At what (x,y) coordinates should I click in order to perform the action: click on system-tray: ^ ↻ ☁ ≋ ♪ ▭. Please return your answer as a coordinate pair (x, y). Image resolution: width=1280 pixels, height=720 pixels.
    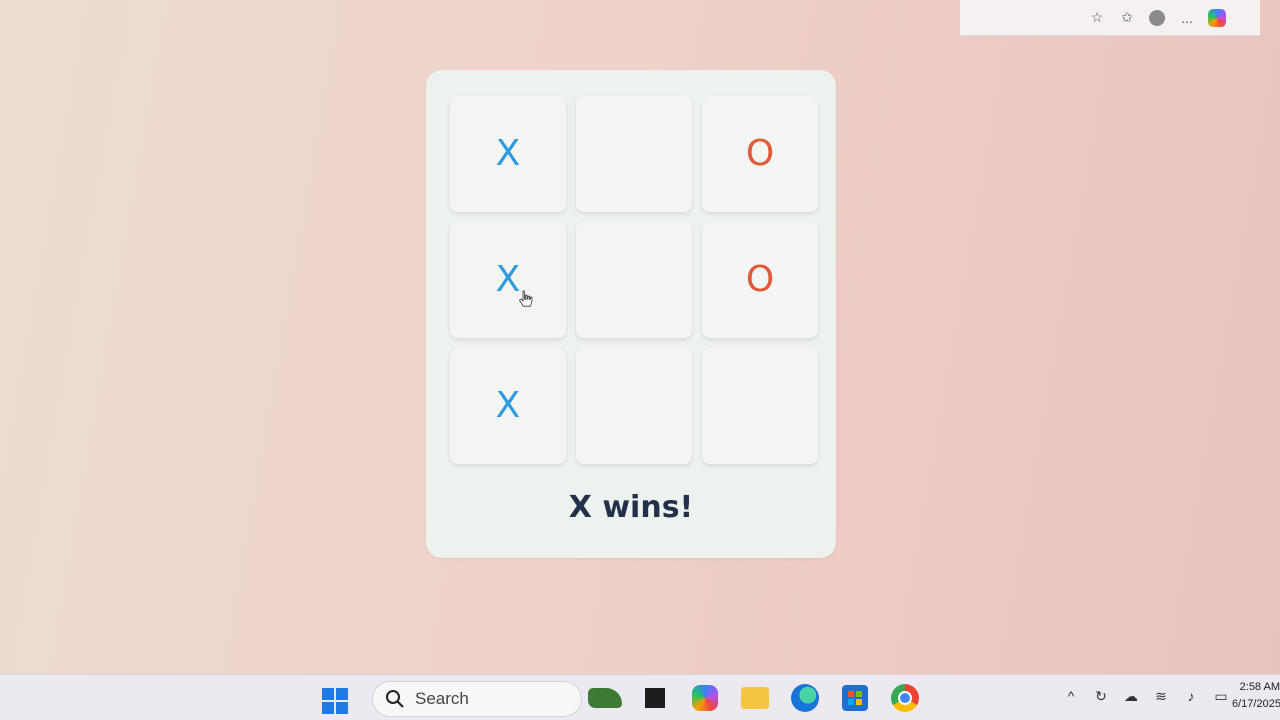
    Looking at the image, I should click on (1146, 696).